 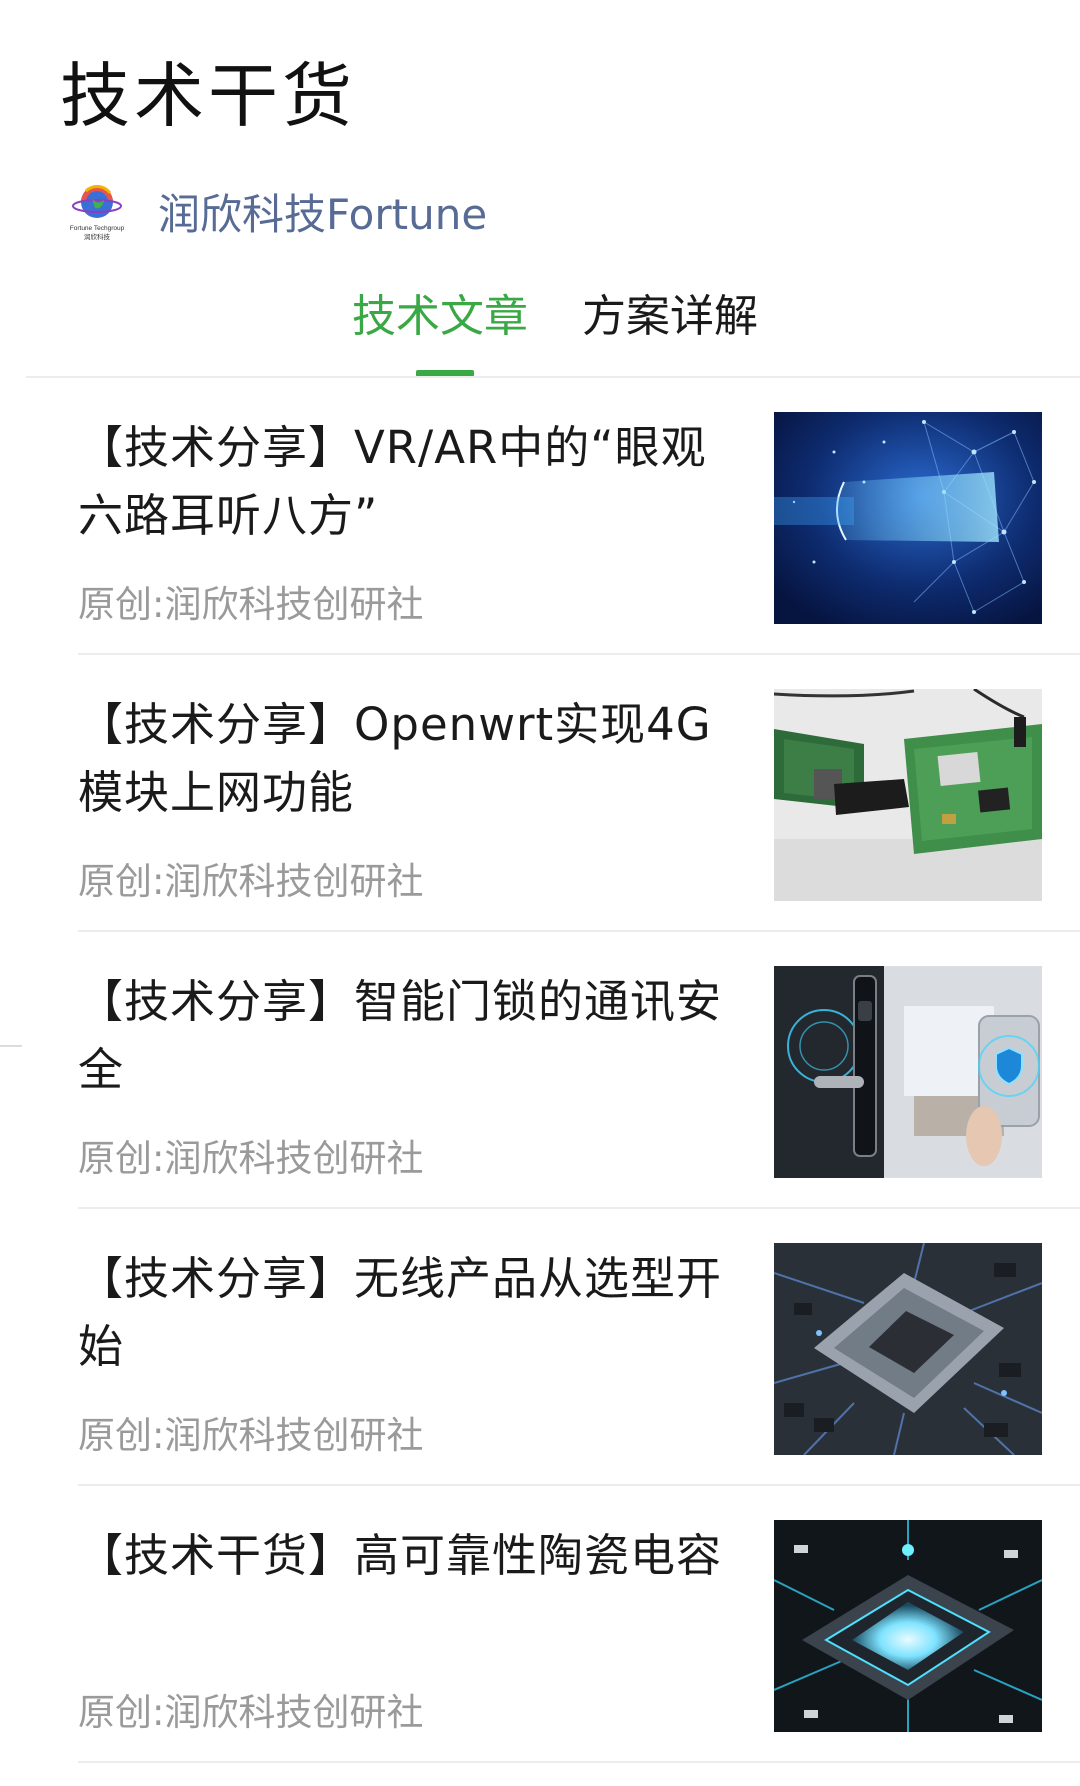 What do you see at coordinates (670, 312) in the screenshot?
I see `tab-solution-details: 方案详解` at bounding box center [670, 312].